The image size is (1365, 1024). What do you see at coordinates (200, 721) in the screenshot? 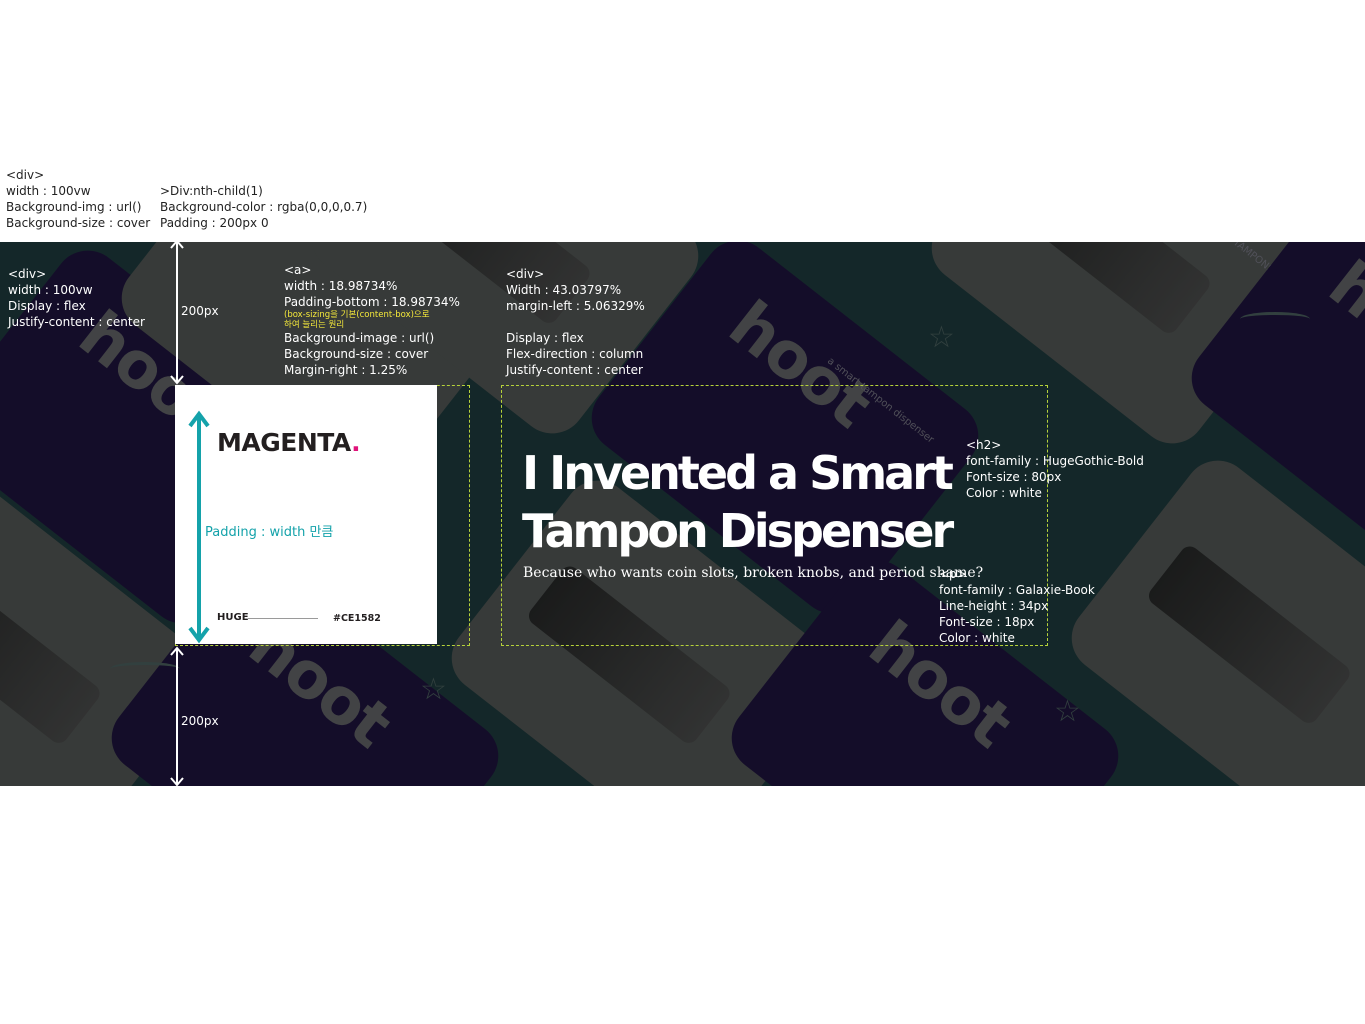
I see `padding-bottom-label: 200px` at bounding box center [200, 721].